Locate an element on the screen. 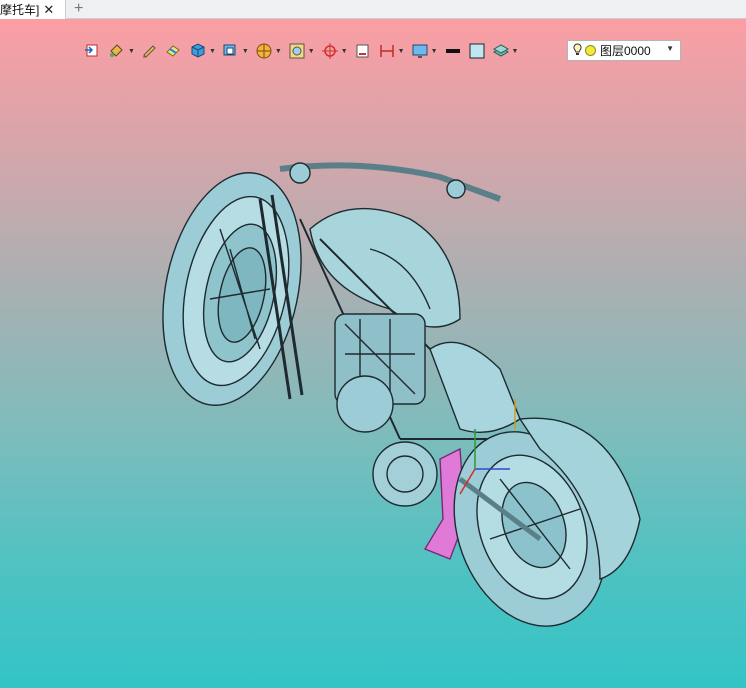 The width and height of the screenshot is (746, 688). chevron-down-icon: ▼ is located at coordinates (670, 48).